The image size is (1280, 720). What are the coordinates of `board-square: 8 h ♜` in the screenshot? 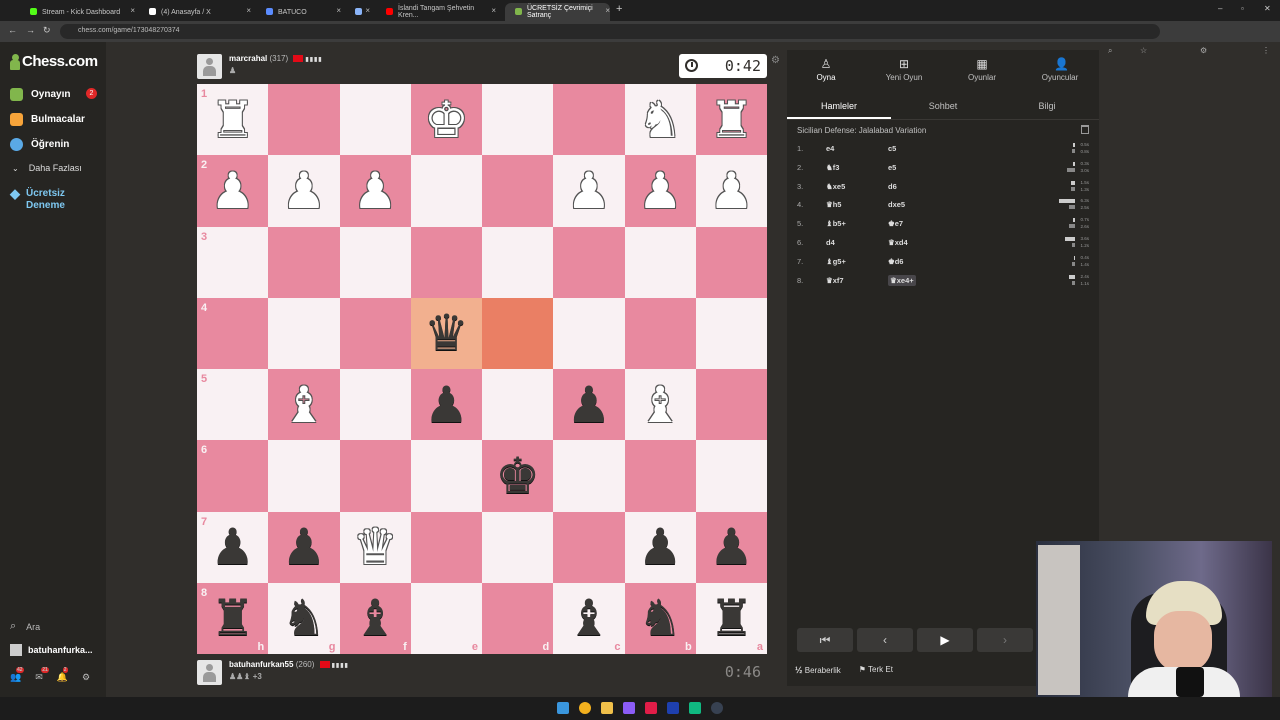 It's located at (233, 618).